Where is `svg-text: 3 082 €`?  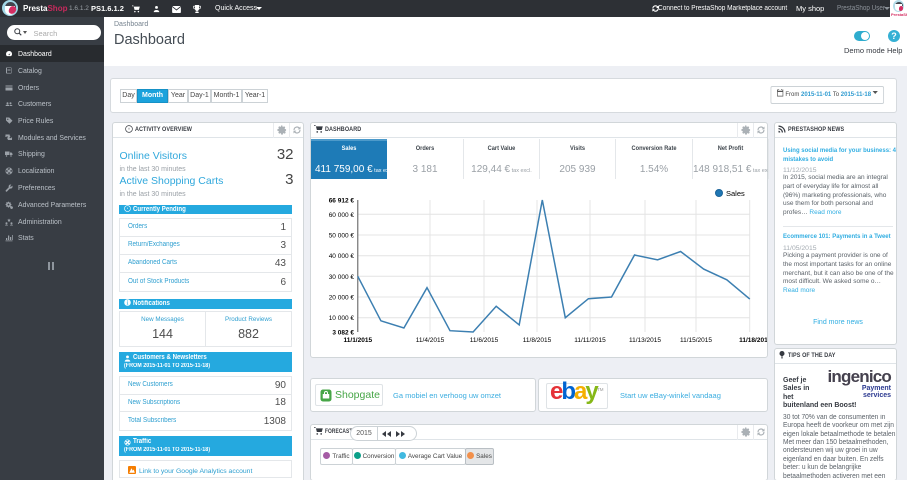 svg-text: 3 082 € is located at coordinates (343, 333).